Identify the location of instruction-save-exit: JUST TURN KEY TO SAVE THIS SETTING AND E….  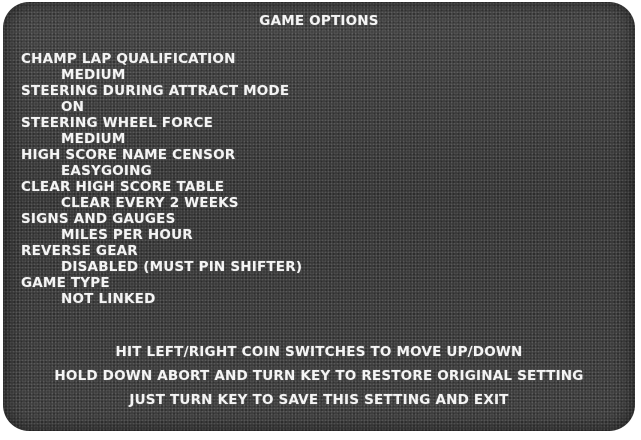
(319, 400).